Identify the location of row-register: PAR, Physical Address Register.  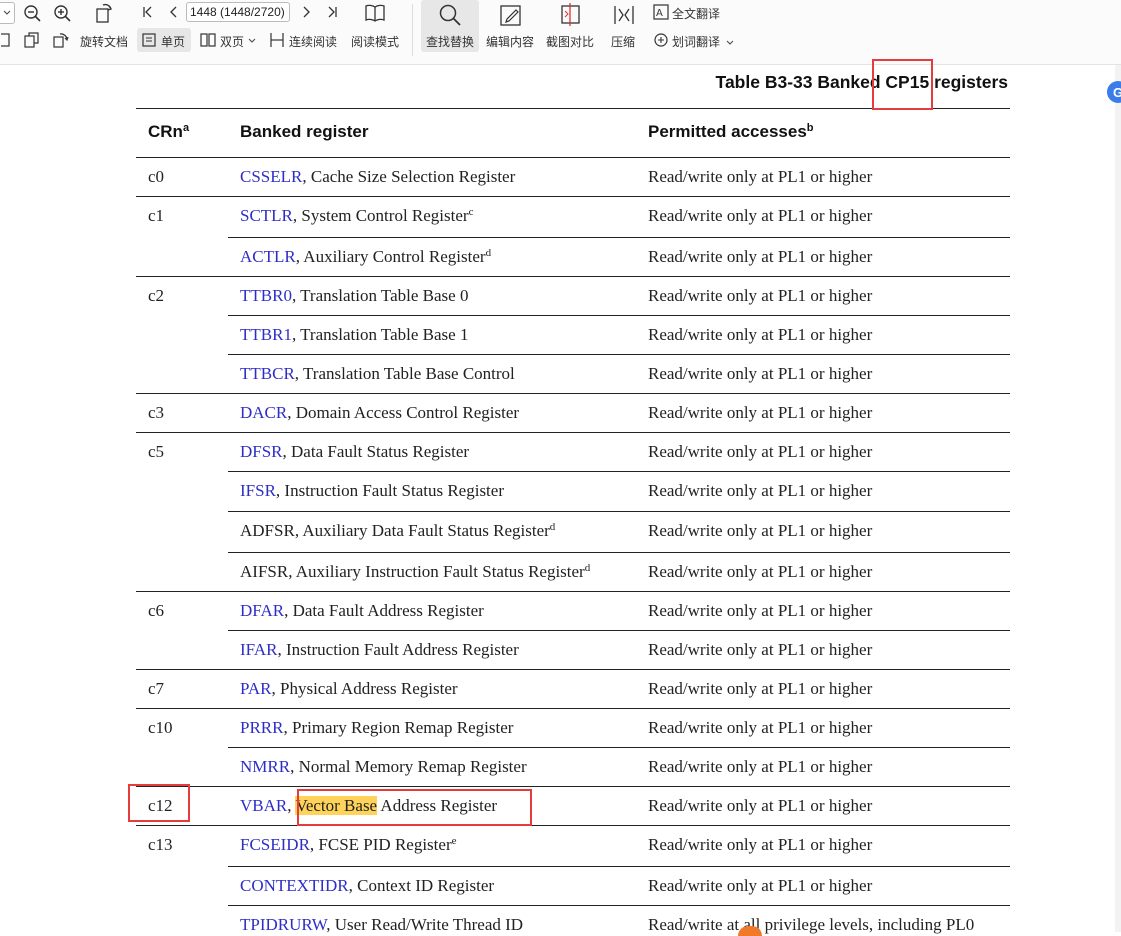
(349, 689).